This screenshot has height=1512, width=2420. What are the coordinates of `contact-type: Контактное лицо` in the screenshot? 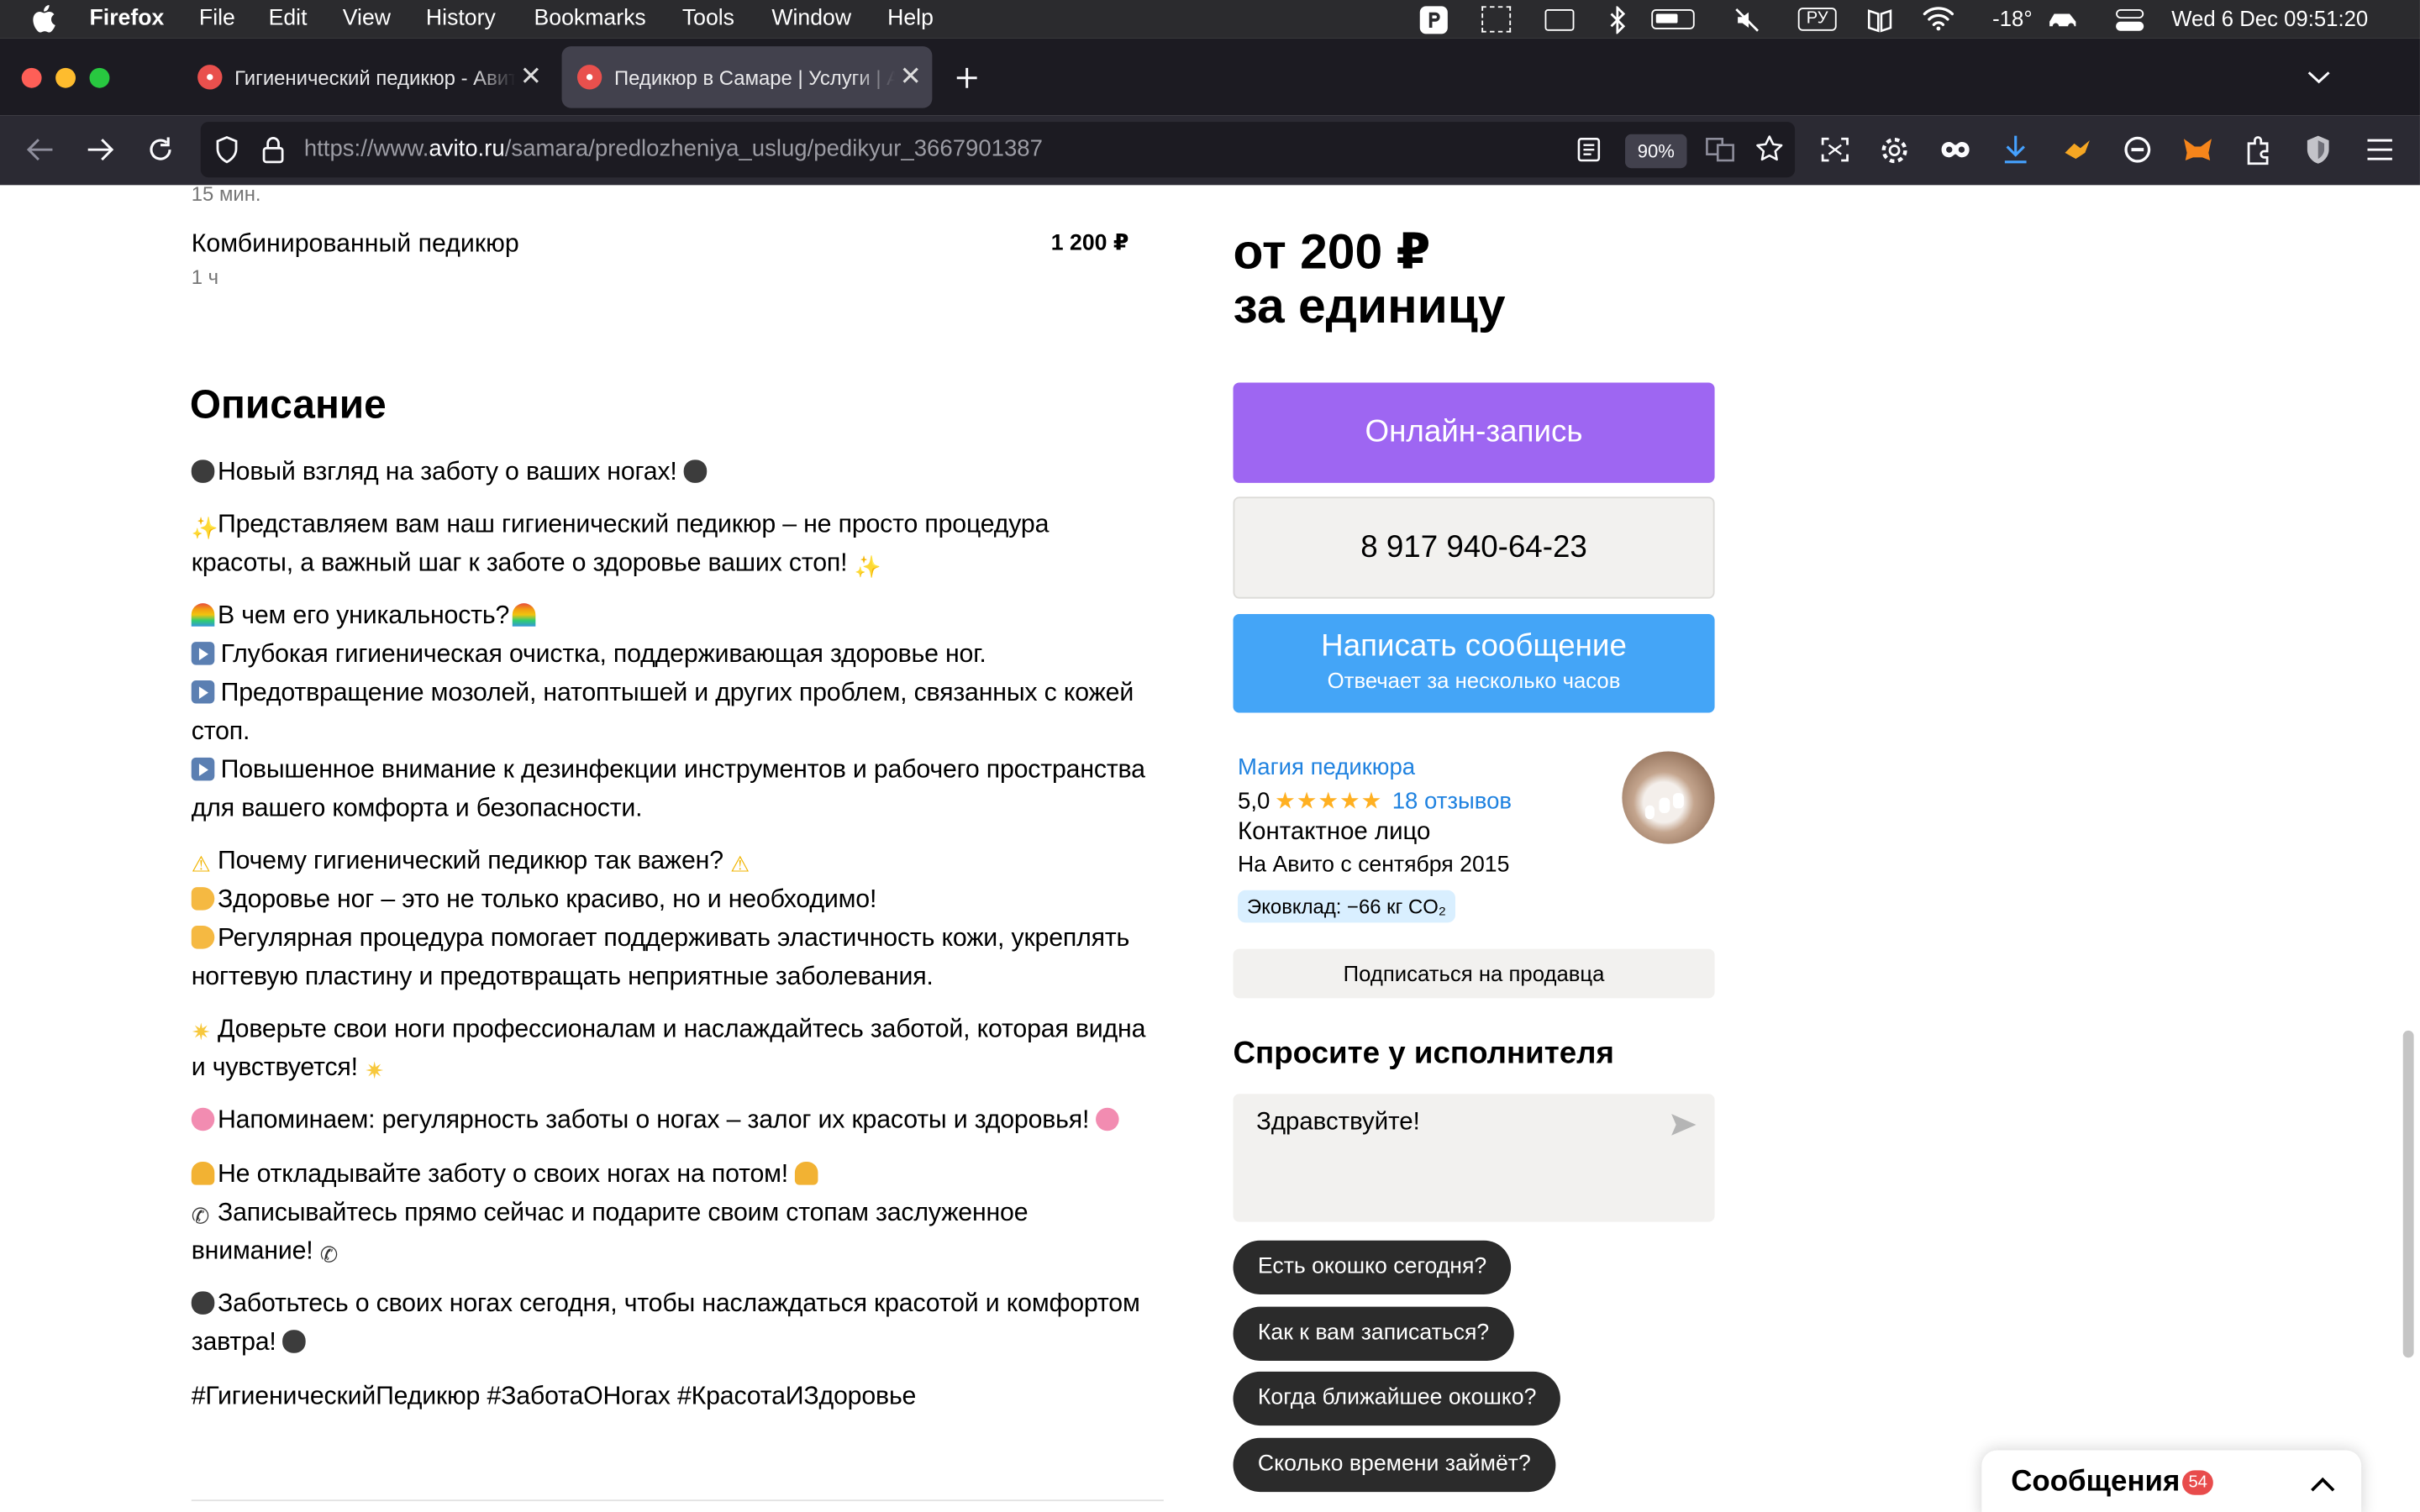 It's located at (1334, 832).